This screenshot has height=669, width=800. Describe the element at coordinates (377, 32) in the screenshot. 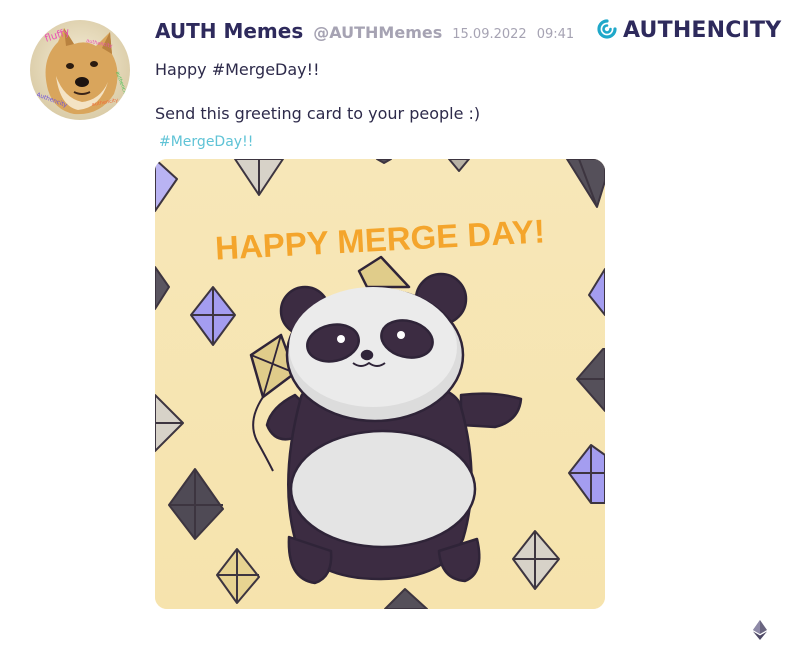

I see `user-handle: @AUTHMemes` at that location.